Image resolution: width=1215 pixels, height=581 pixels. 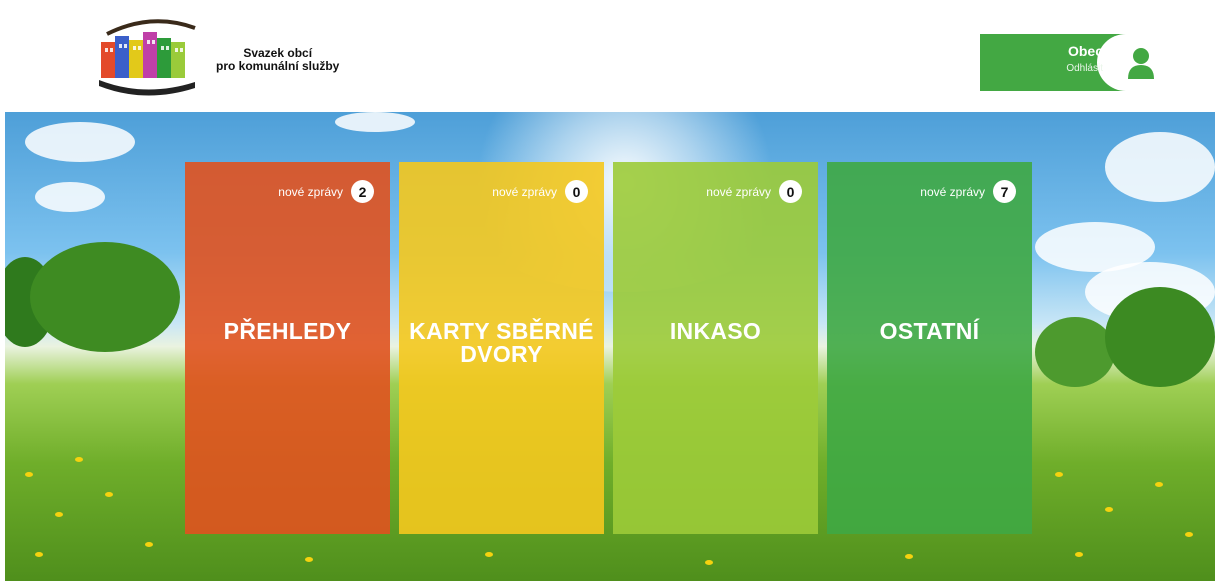 I want to click on new-messages-indicator: nové zprávy 2, so click(x=326, y=191).